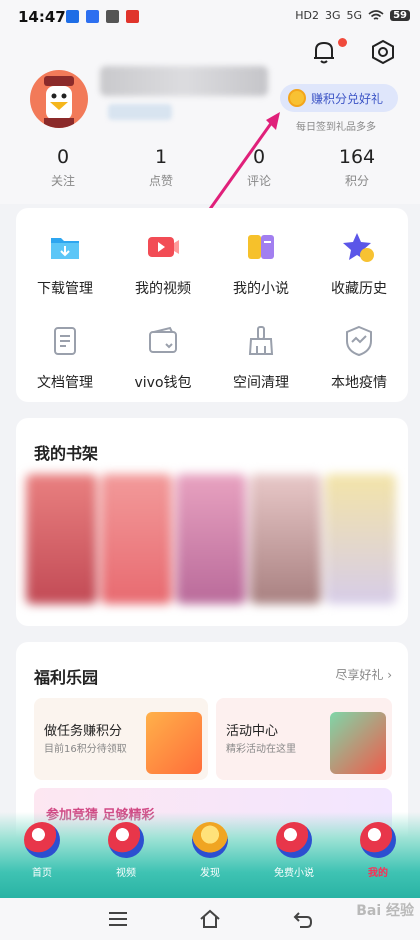  I want to click on grid-item-label: 我的小说, so click(261, 289).